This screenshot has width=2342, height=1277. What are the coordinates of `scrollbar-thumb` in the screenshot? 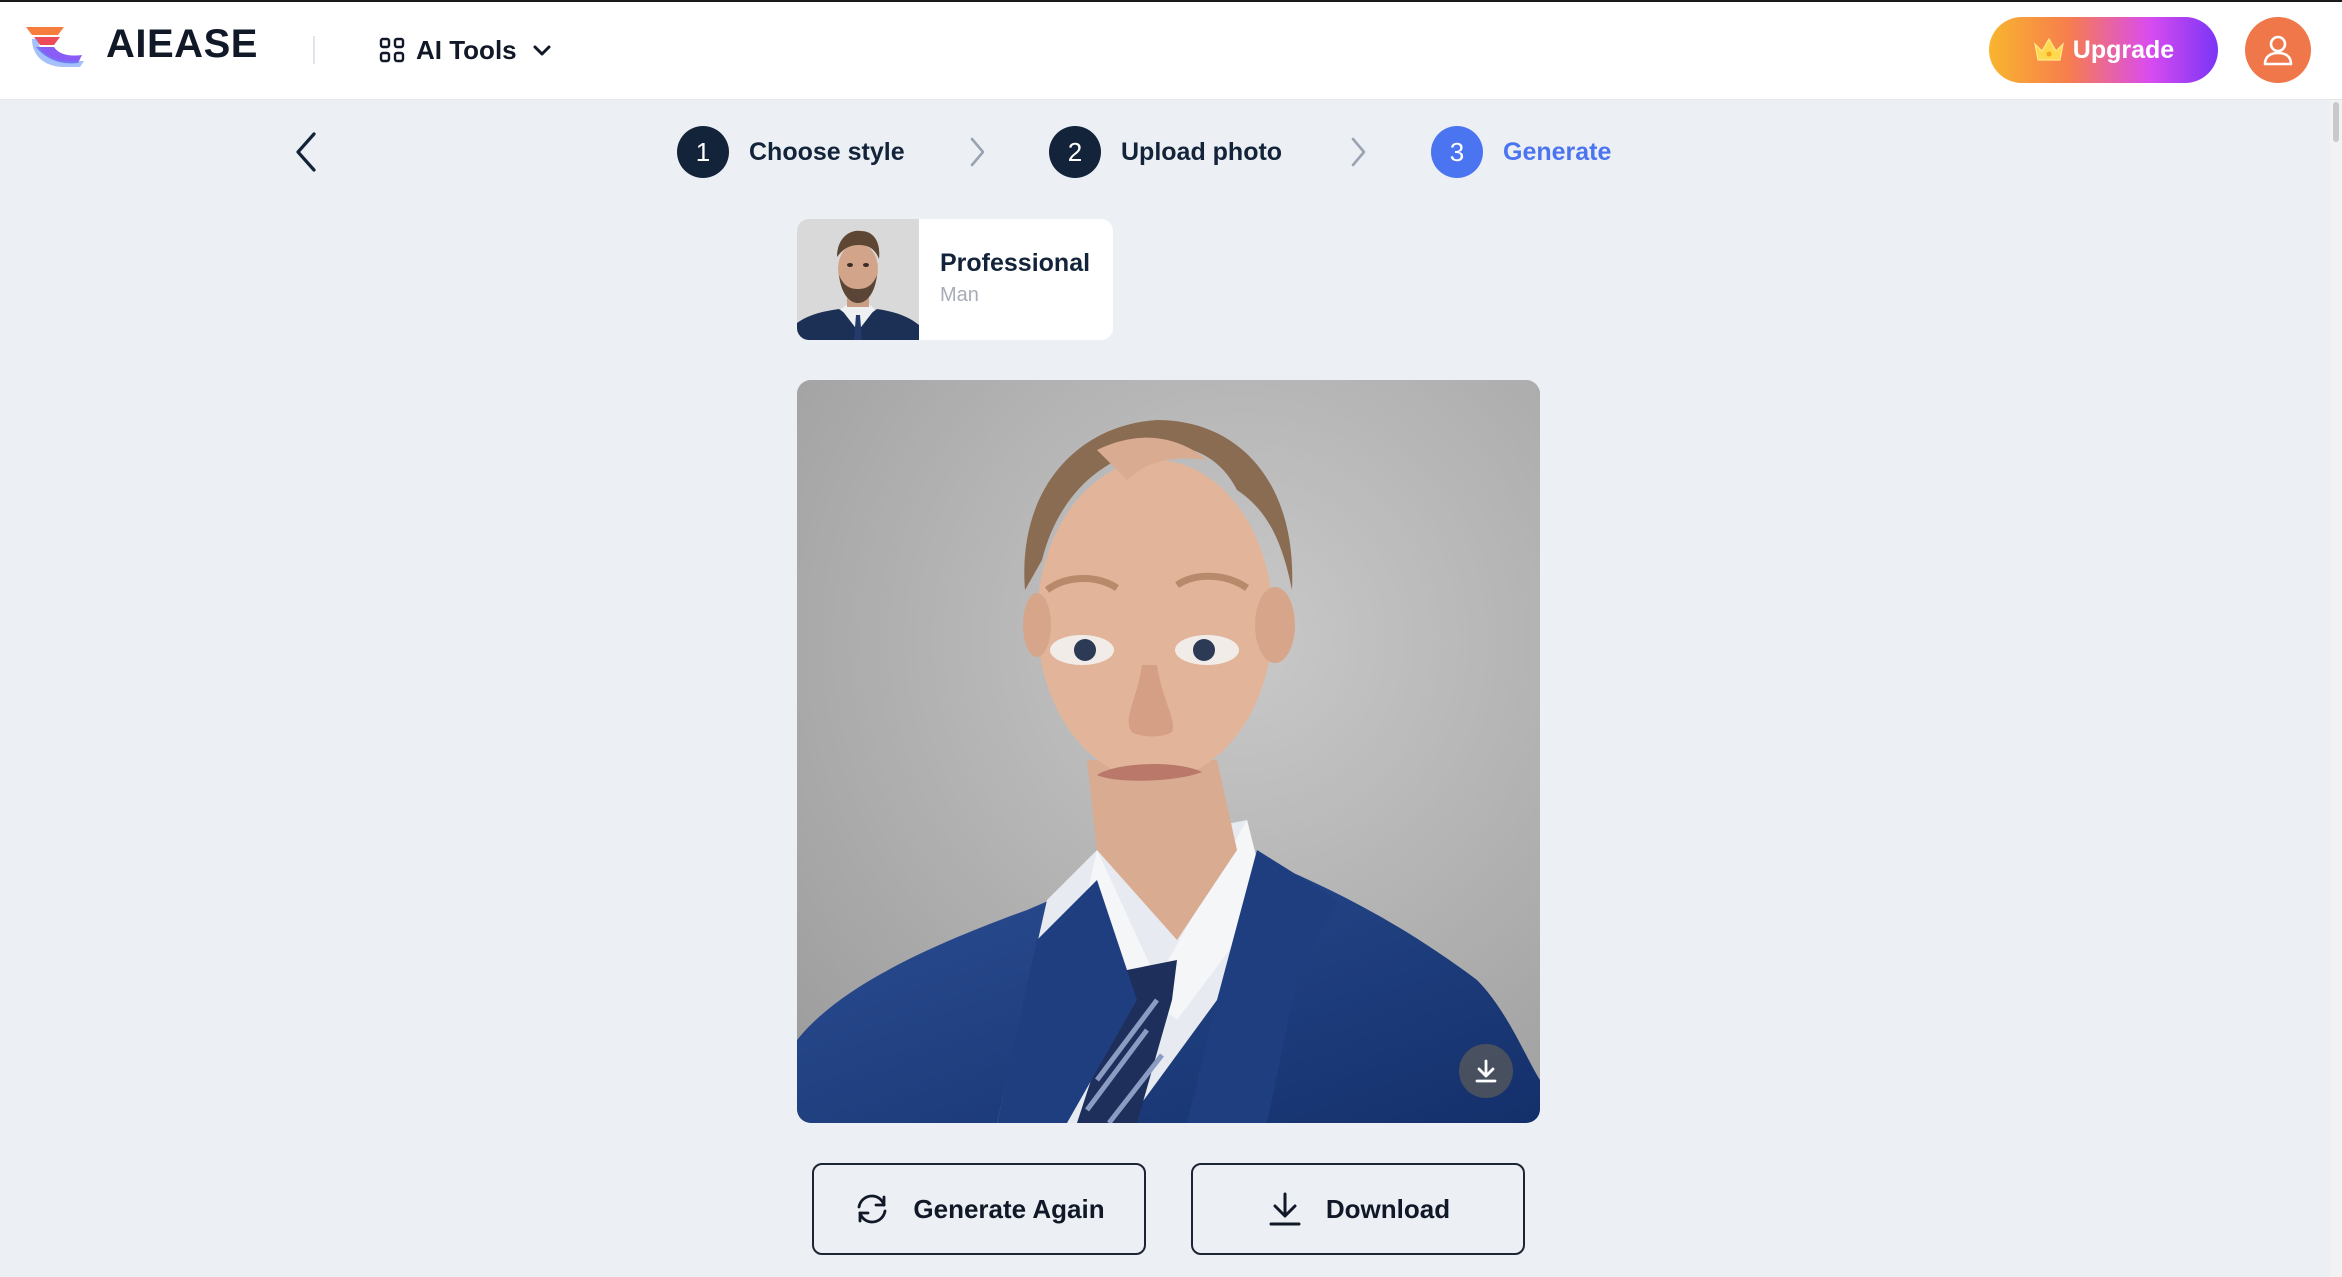 It's located at (2336, 122).